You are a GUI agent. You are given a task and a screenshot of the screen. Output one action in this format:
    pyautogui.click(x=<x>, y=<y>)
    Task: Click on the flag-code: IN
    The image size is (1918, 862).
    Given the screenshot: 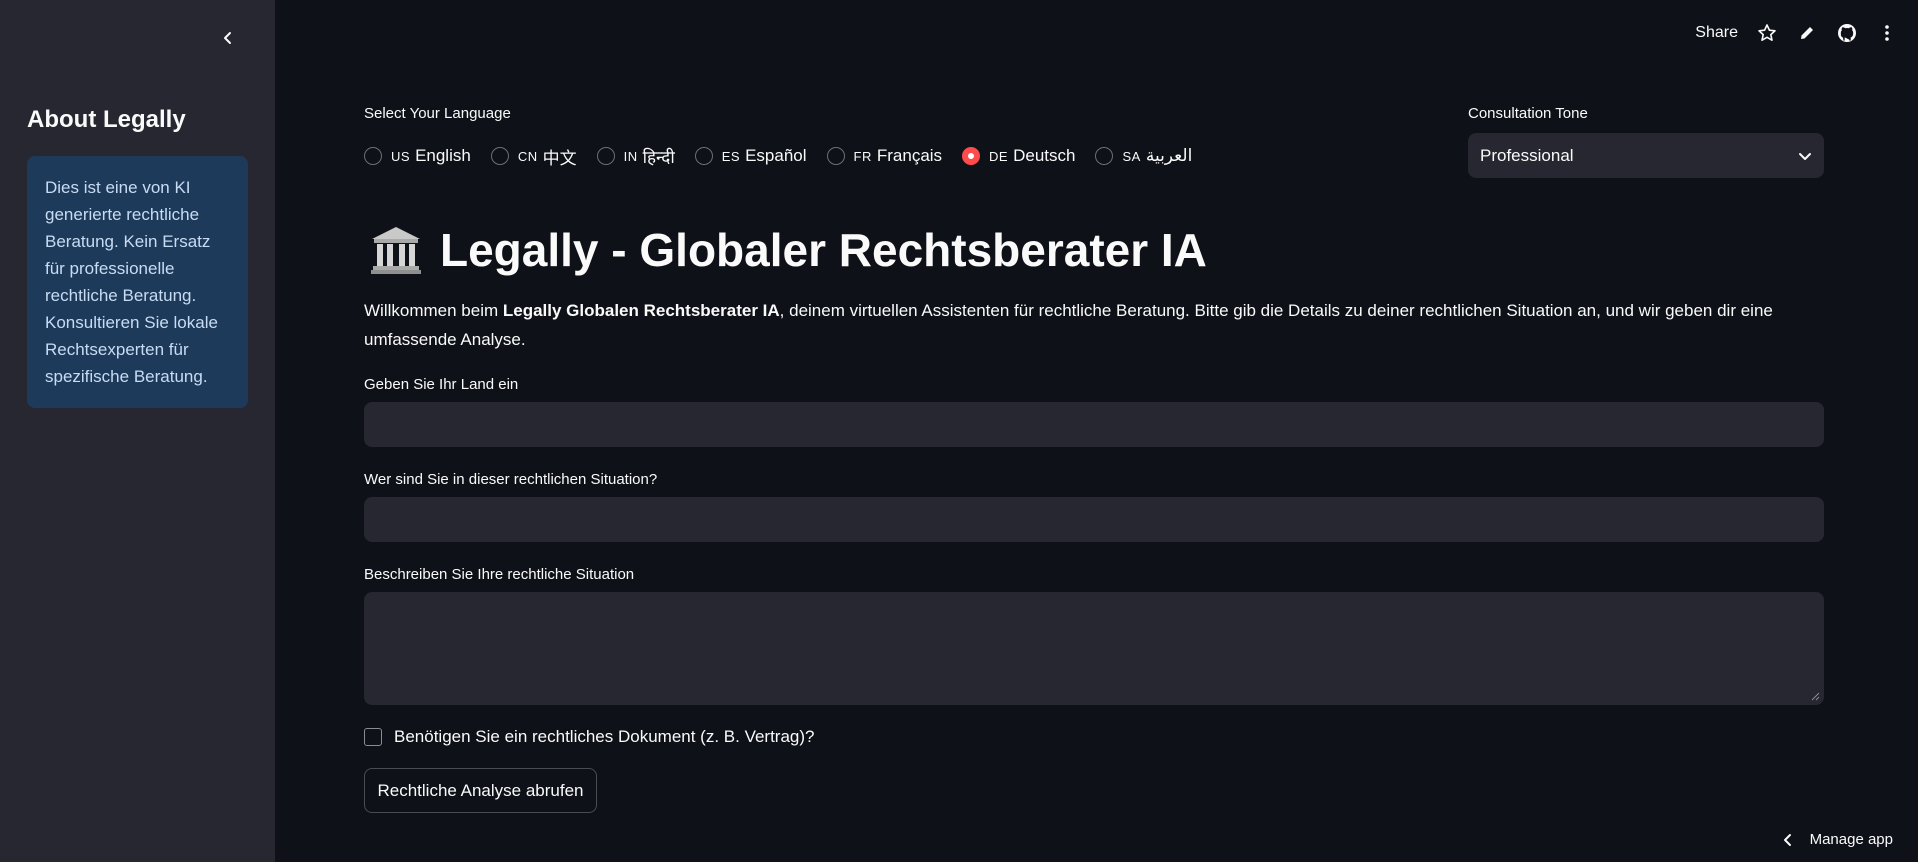 What is the action you would take?
    pyautogui.click(x=630, y=156)
    